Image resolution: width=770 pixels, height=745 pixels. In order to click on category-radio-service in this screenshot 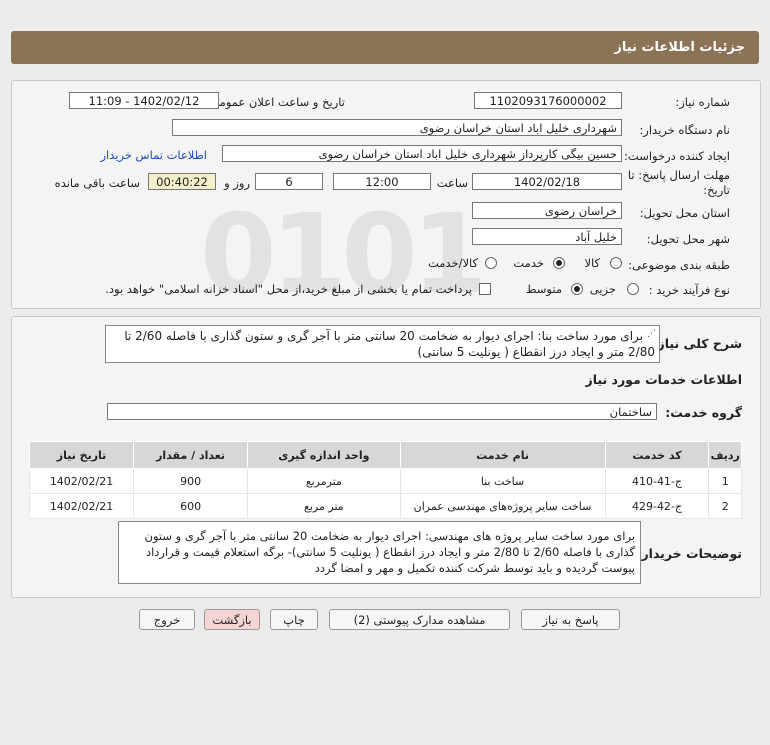, I will do `click(559, 263)`.